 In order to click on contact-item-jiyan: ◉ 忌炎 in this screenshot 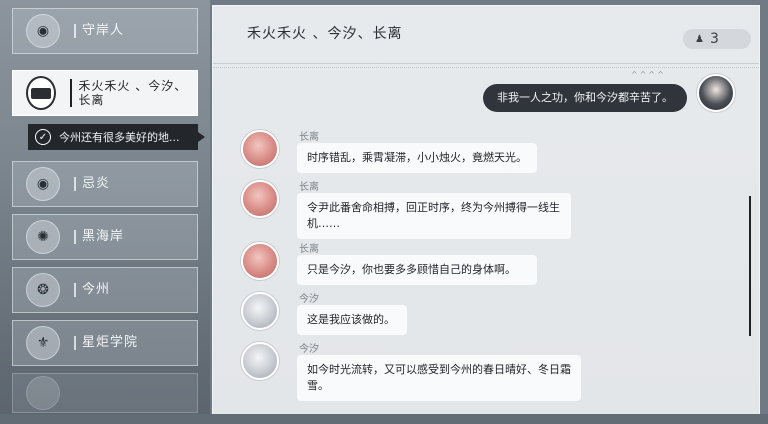, I will do `click(105, 184)`.